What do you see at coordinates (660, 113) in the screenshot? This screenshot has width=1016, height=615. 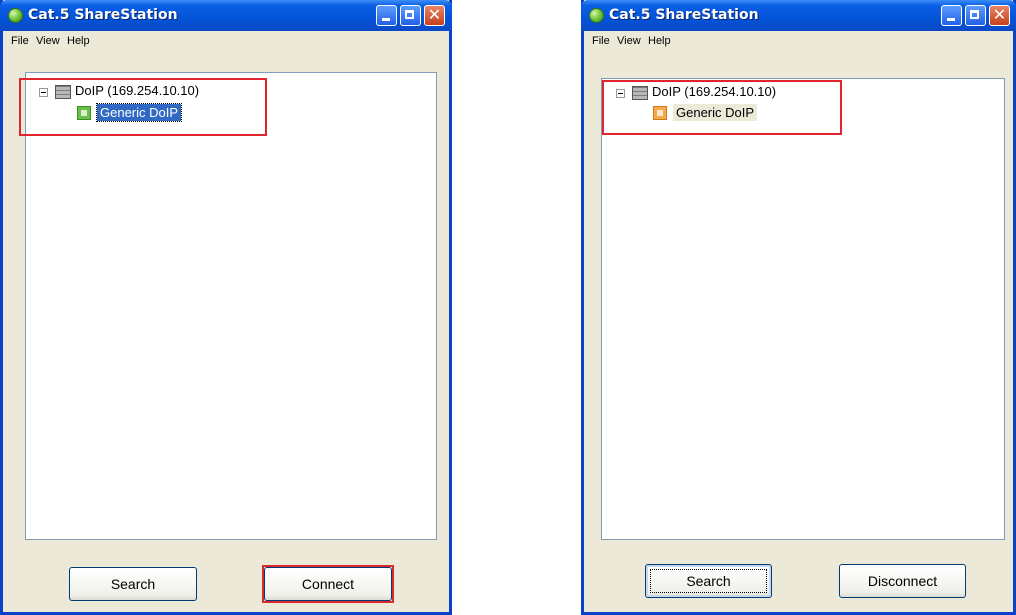 I see `device-connected-icon` at bounding box center [660, 113].